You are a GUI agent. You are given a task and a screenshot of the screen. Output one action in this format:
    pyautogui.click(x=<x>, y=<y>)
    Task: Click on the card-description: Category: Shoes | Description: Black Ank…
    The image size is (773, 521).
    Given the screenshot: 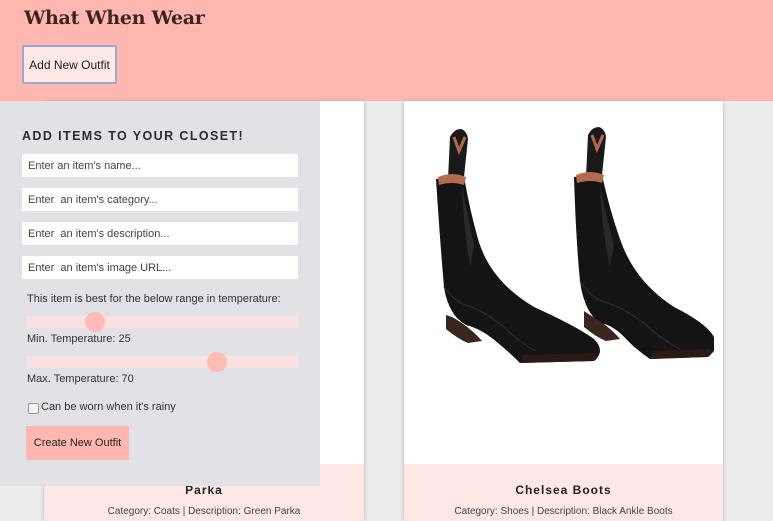 What is the action you would take?
    pyautogui.click(x=563, y=511)
    